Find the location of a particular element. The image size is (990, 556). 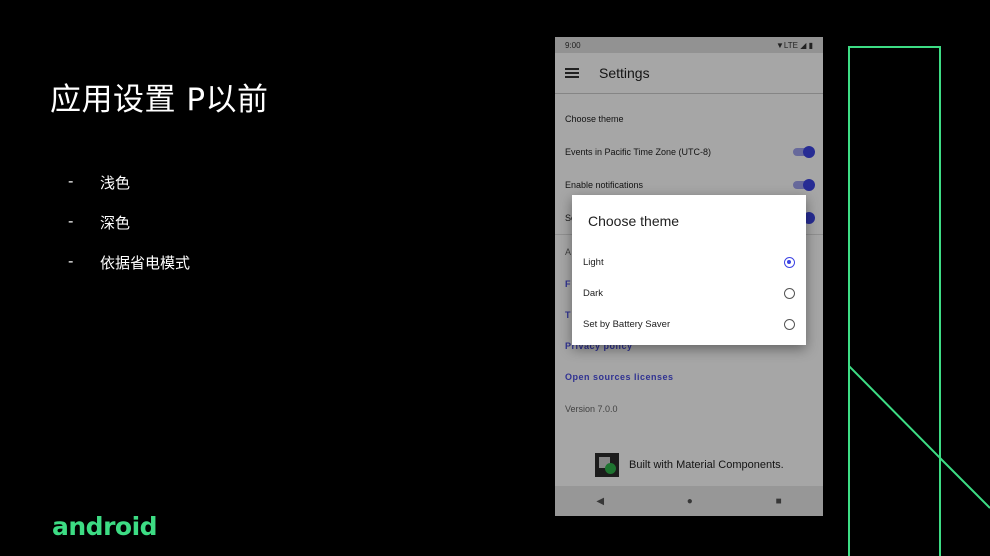

option-battery-saver: Set by Battery Saver is located at coordinates (689, 324).